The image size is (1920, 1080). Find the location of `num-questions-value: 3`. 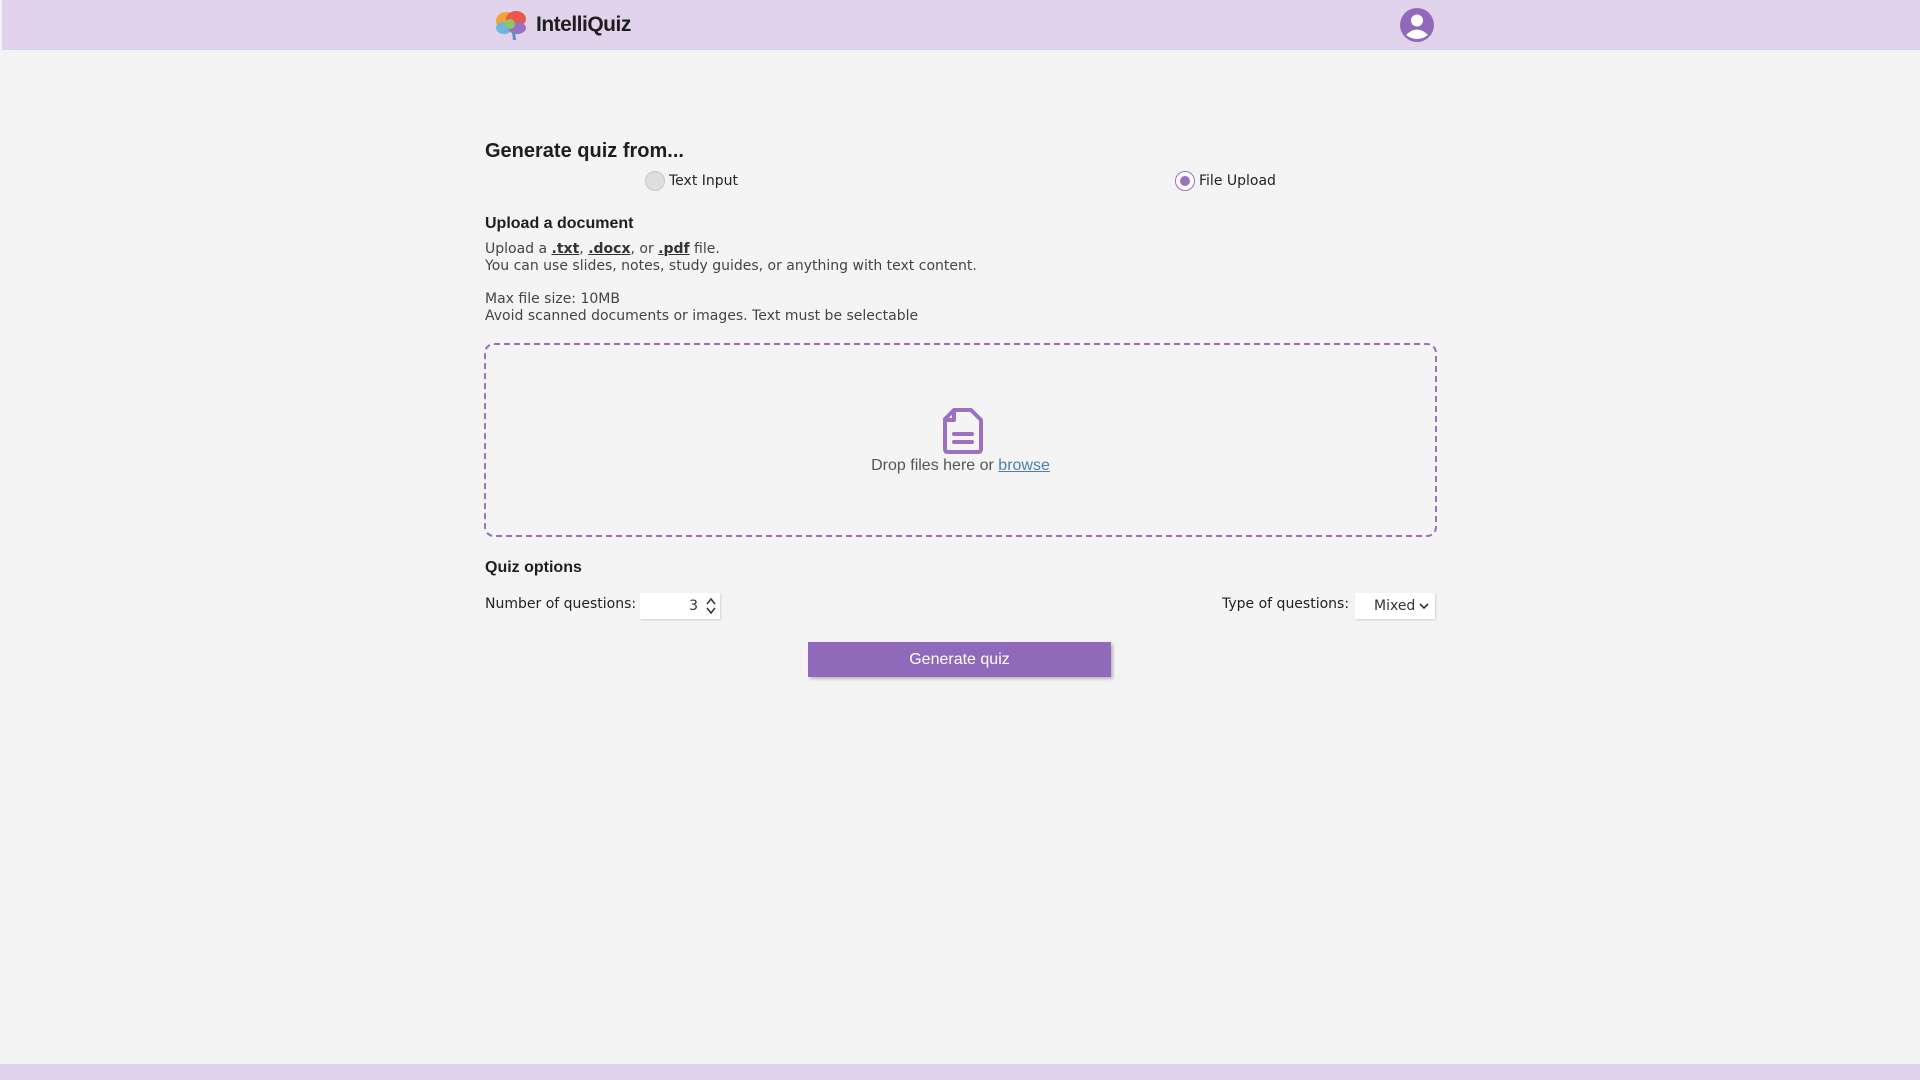

num-questions-value: 3 is located at coordinates (693, 606).